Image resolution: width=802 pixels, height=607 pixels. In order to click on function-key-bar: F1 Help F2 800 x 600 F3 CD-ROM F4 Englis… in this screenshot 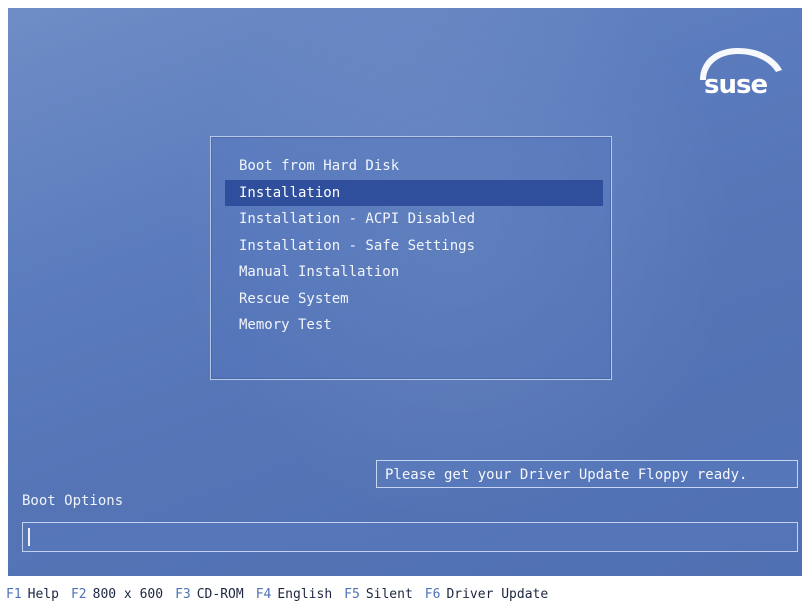, I will do `click(401, 594)`.